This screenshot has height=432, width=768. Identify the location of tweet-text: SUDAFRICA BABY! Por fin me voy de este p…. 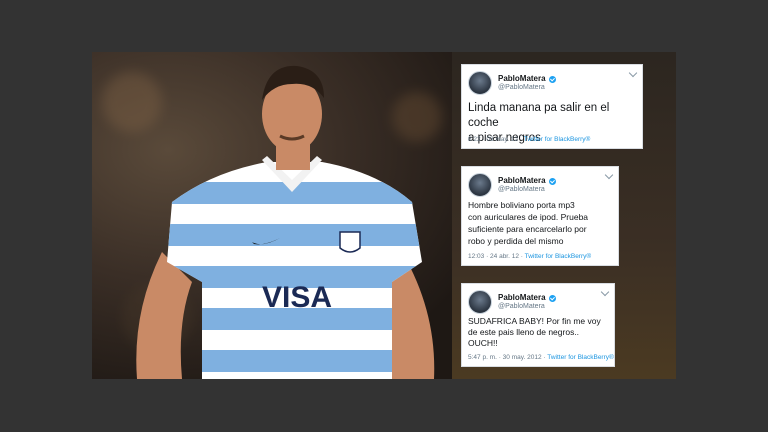
(538, 332).